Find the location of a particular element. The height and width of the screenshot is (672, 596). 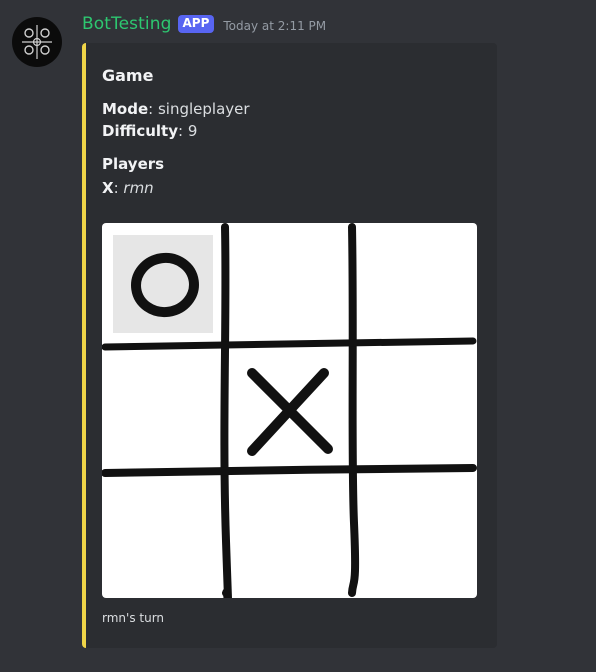

bot-avatar is located at coordinates (37, 42).